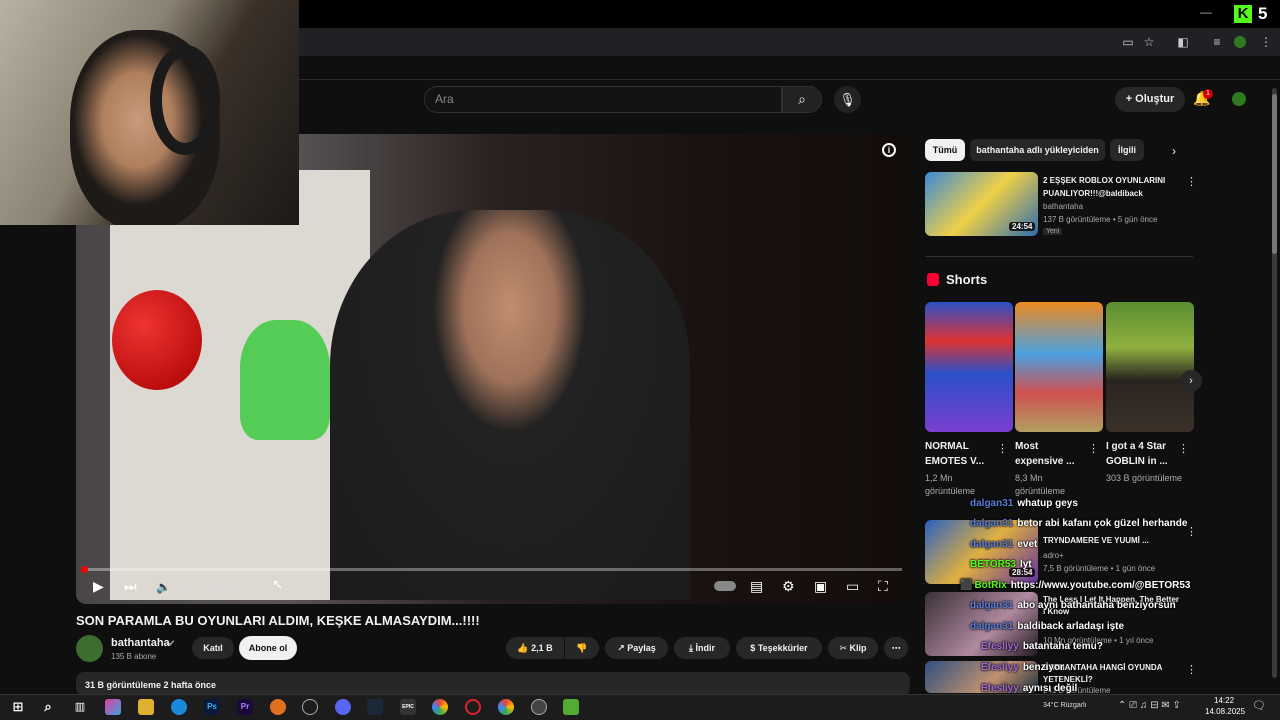  I want to click on video-balloon, so click(157, 340).